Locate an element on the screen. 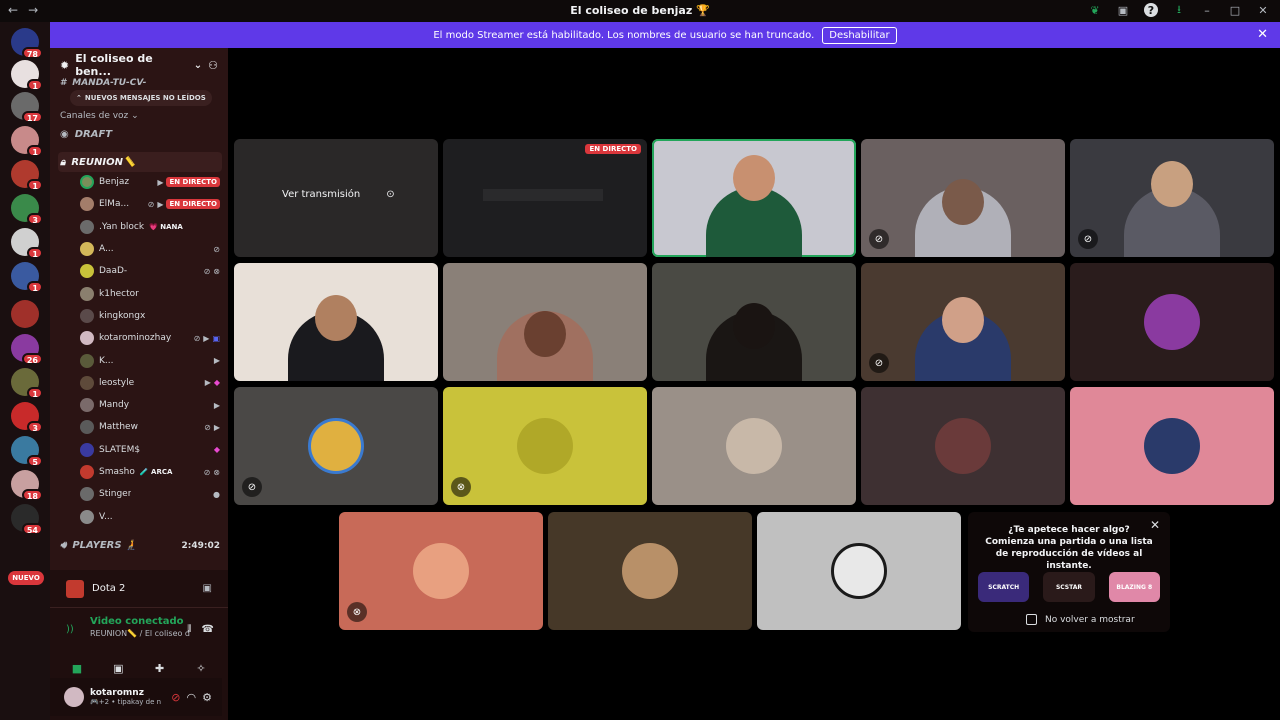 This screenshot has height=720, width=1280. screen-share-button: ▣ is located at coordinates (118, 668).